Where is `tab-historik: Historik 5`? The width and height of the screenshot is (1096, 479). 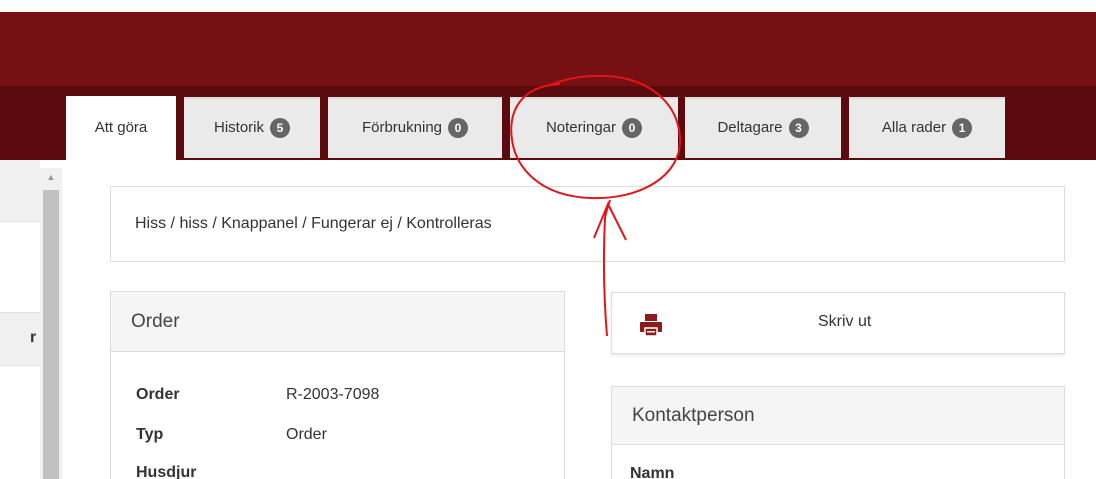
tab-historik: Historik 5 is located at coordinates (252, 127).